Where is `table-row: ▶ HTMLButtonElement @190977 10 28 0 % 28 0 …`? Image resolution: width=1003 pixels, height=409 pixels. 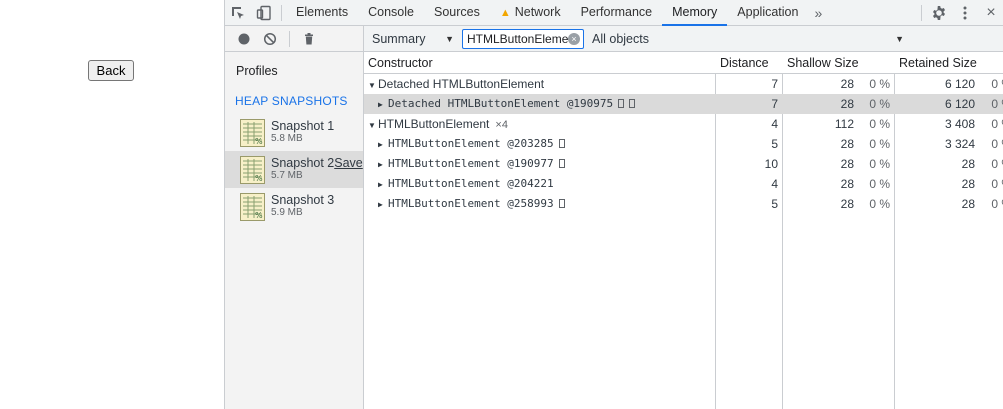 table-row: ▶ HTMLButtonElement @190977 10 28 0 % 28 0 … is located at coordinates (683, 164).